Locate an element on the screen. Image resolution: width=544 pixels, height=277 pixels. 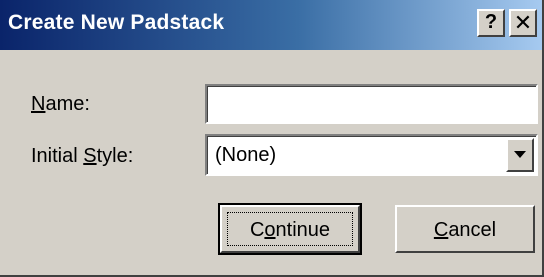
initial-style-select: (None) is located at coordinates (371, 155).